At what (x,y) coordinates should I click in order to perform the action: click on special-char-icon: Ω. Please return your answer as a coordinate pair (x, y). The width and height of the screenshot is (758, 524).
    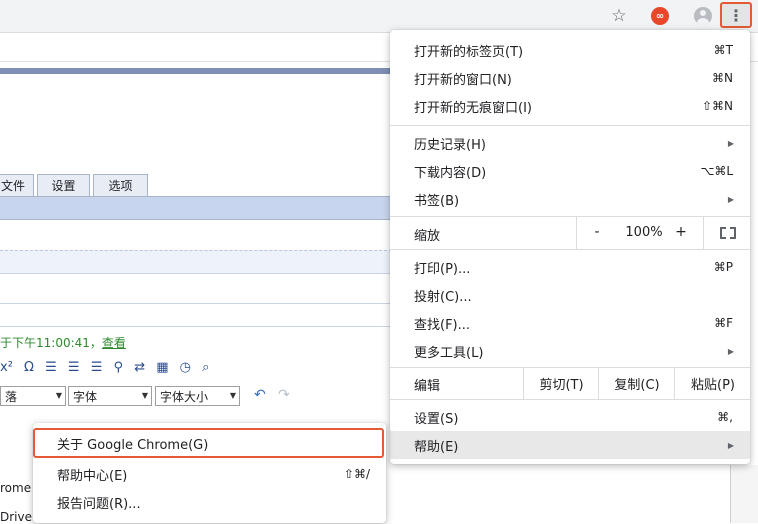
    Looking at the image, I should click on (29, 367).